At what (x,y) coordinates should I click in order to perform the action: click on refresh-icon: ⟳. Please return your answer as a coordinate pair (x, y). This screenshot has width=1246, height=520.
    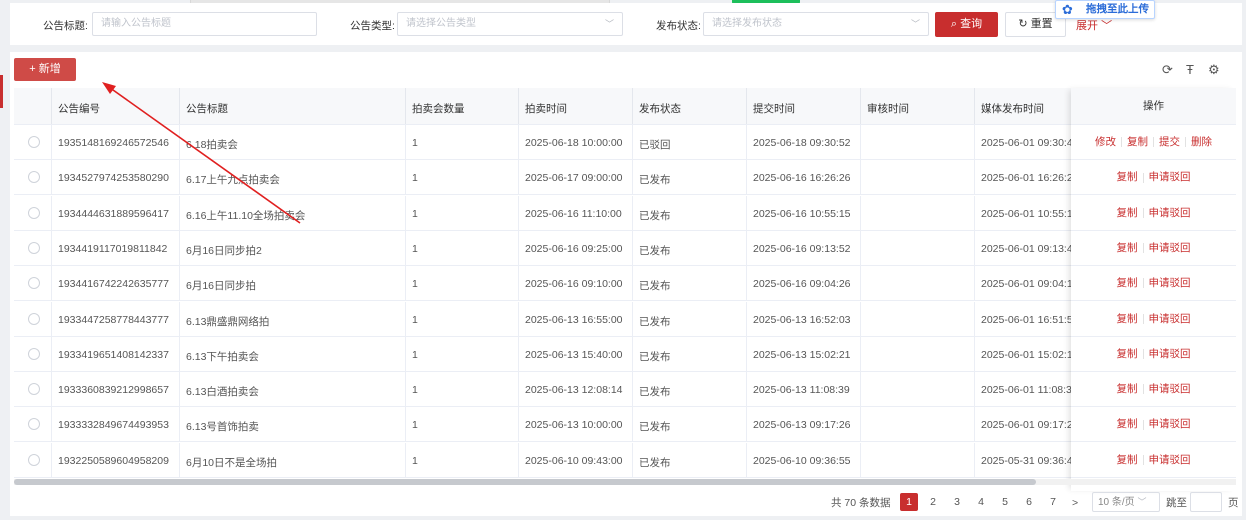
    Looking at the image, I should click on (1167, 70).